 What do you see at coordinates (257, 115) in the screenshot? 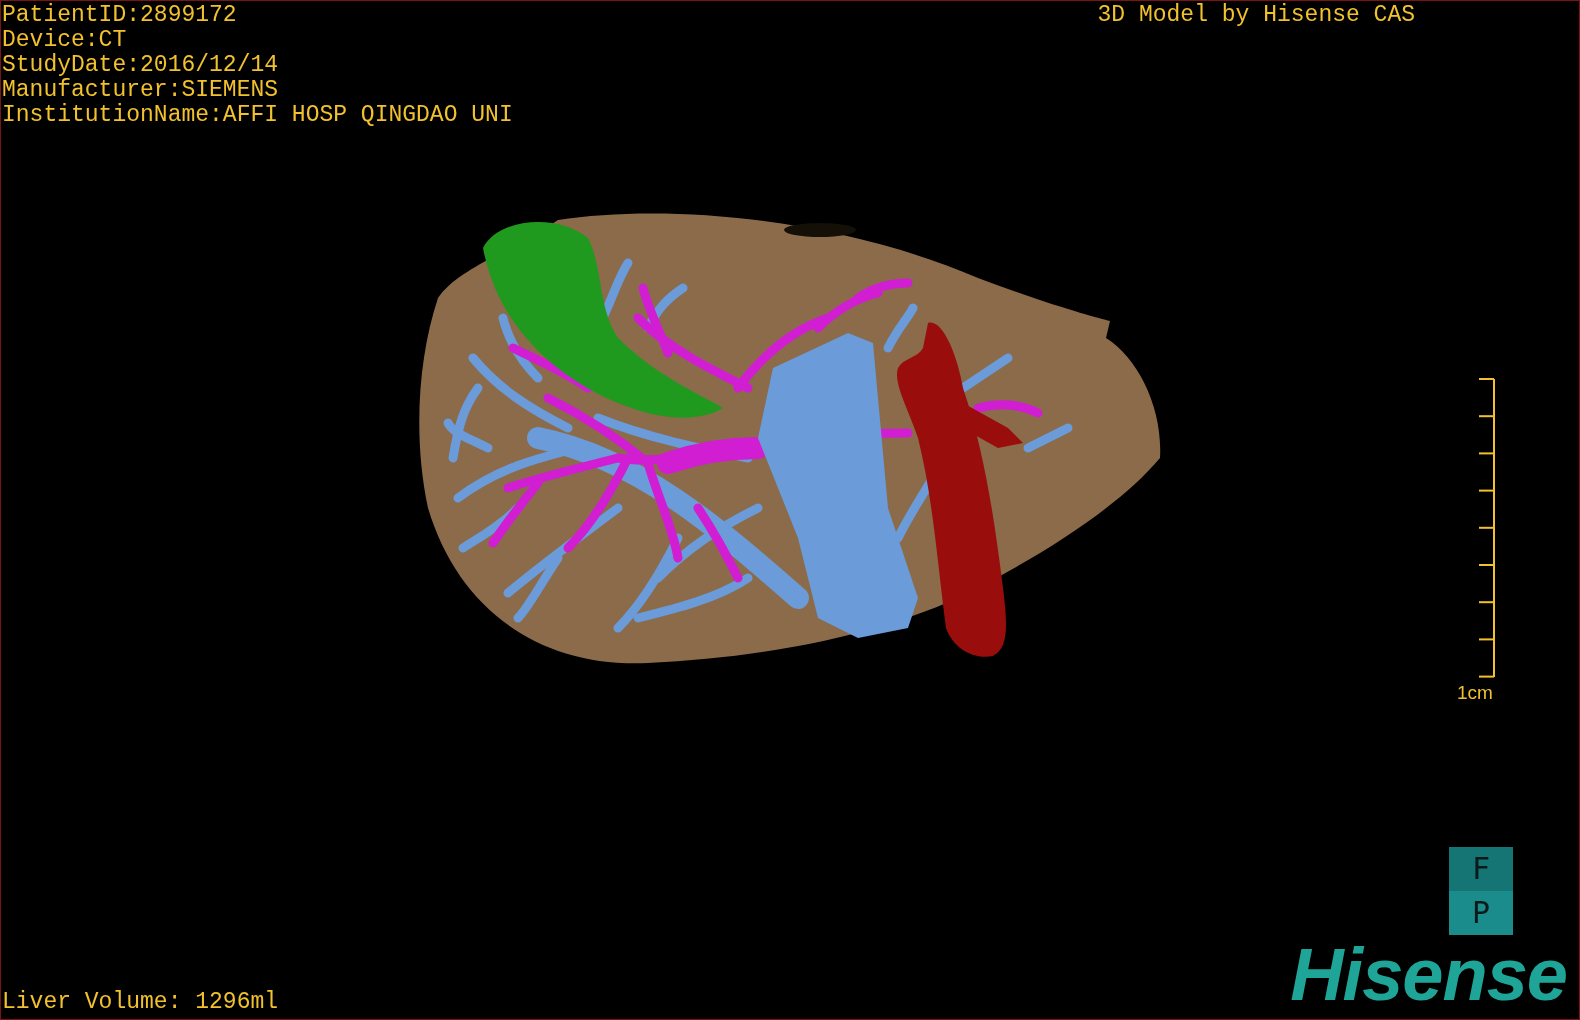
I see `patient-info-line: InstitutionName:AFFI HOSP QINGDAO UNI` at bounding box center [257, 115].